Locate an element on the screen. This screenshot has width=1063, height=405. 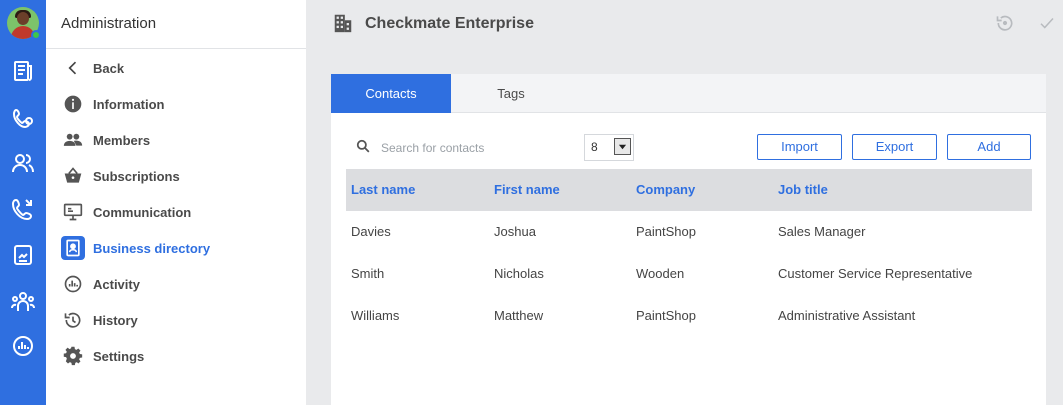
sidebar-item-label: Business directory is located at coordinates (152, 248).